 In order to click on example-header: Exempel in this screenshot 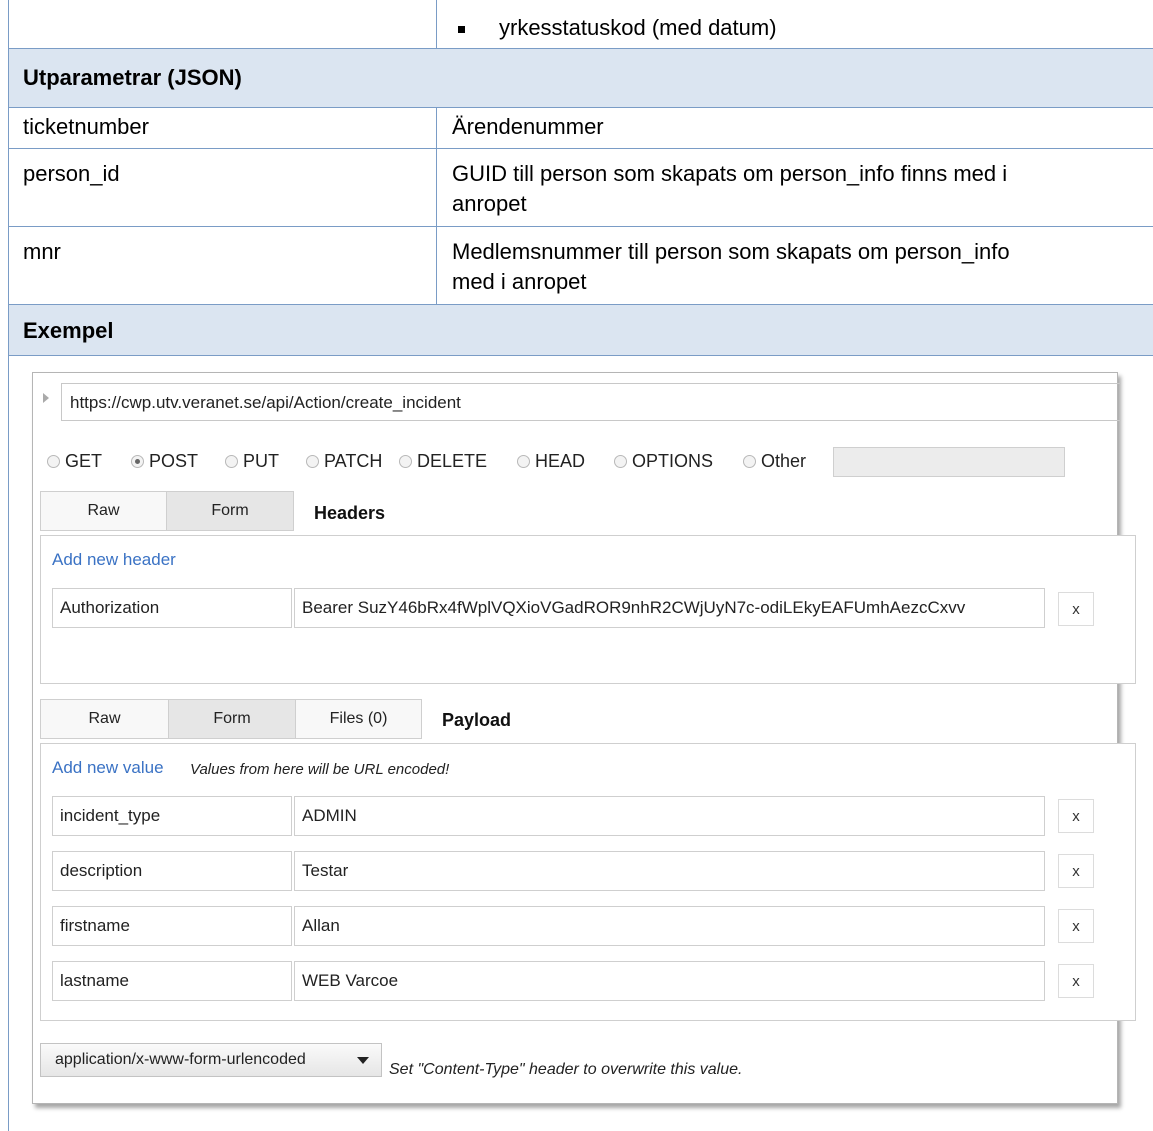, I will do `click(68, 330)`.